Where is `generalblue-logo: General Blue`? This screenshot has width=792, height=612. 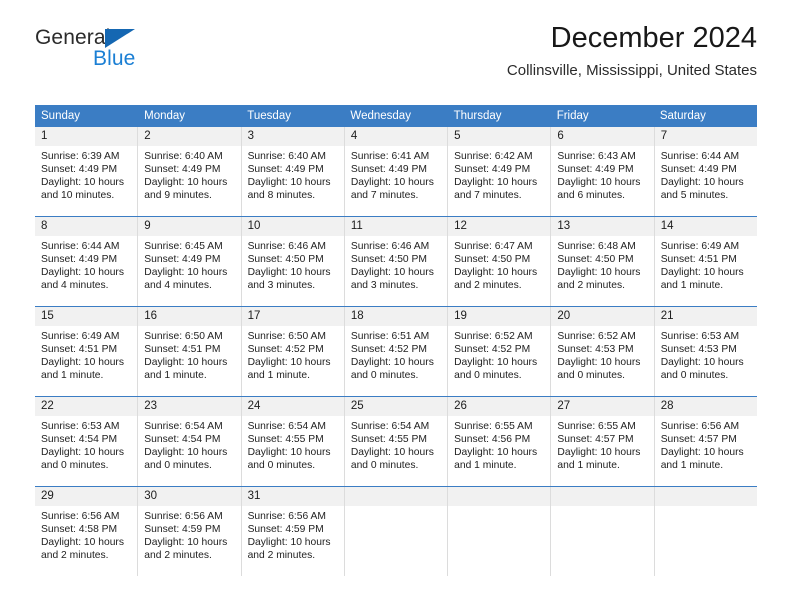
generalblue-logo: General Blue is located at coordinates (125, 49).